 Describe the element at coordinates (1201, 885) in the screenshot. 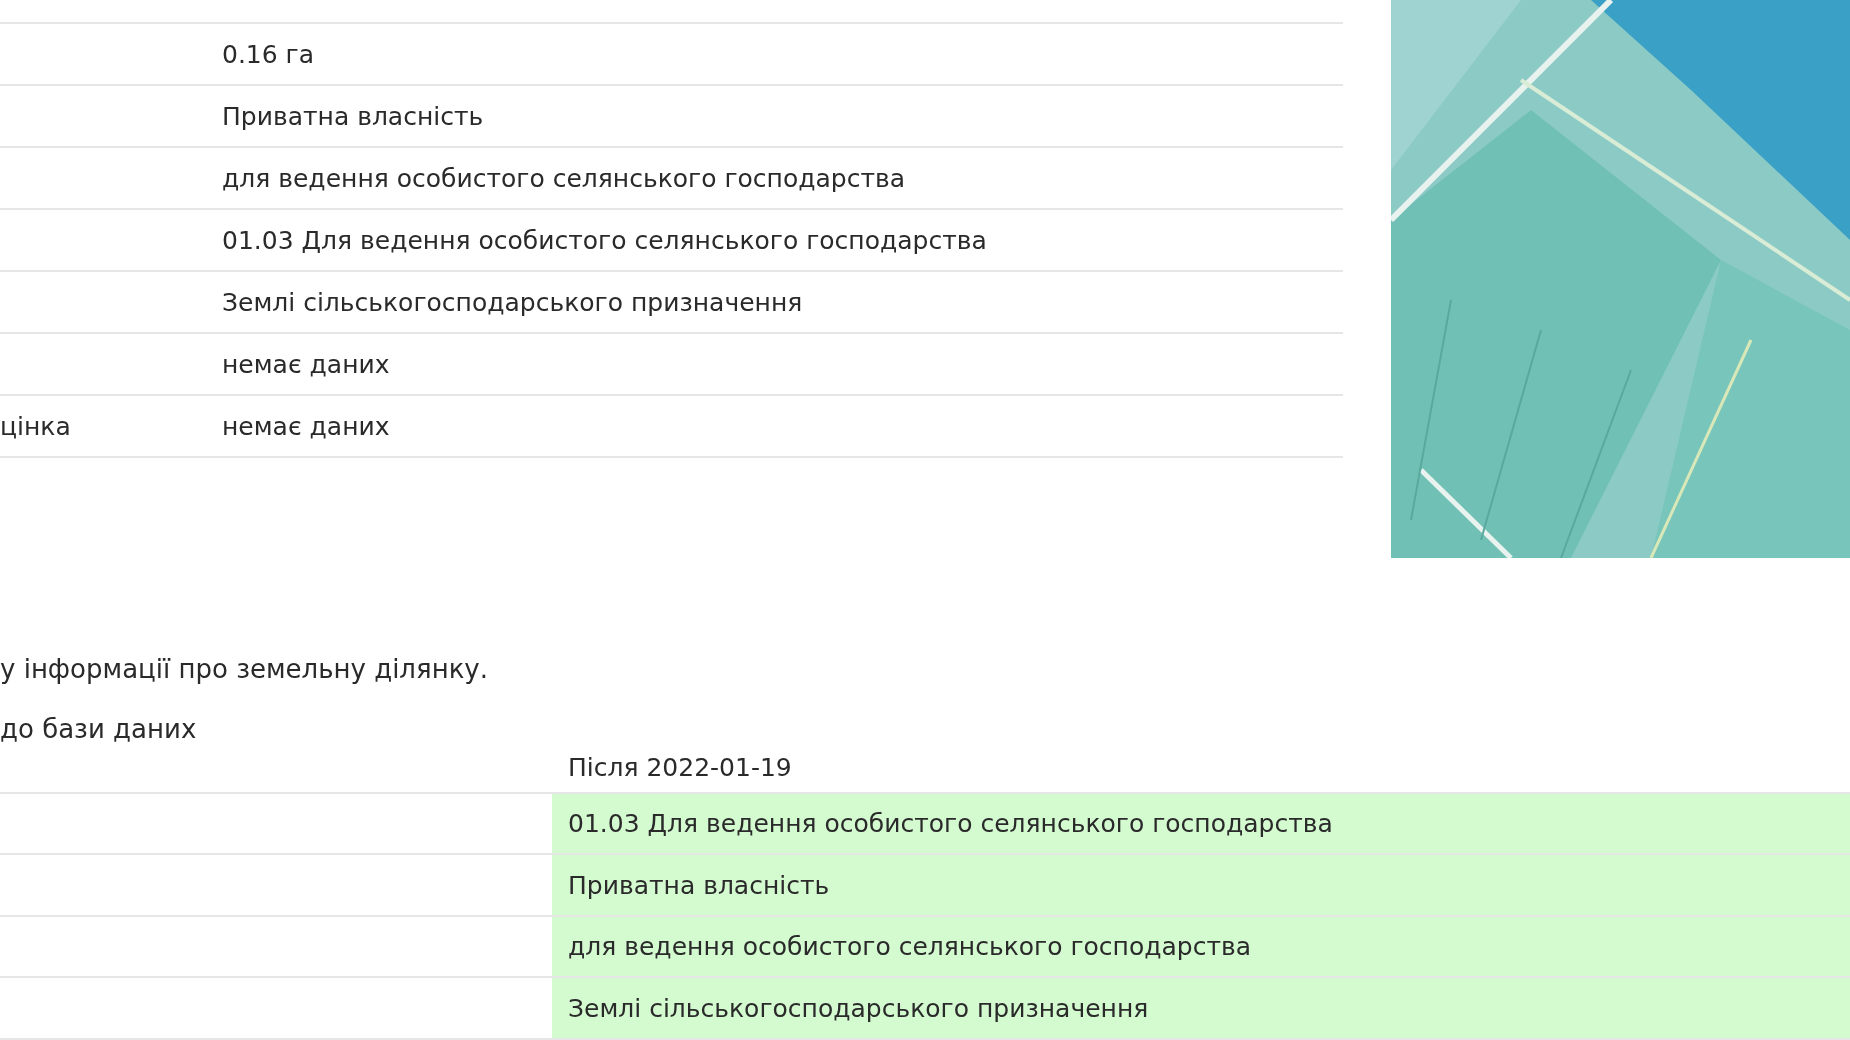

I see `changed-value-cell: Приватна власність` at that location.